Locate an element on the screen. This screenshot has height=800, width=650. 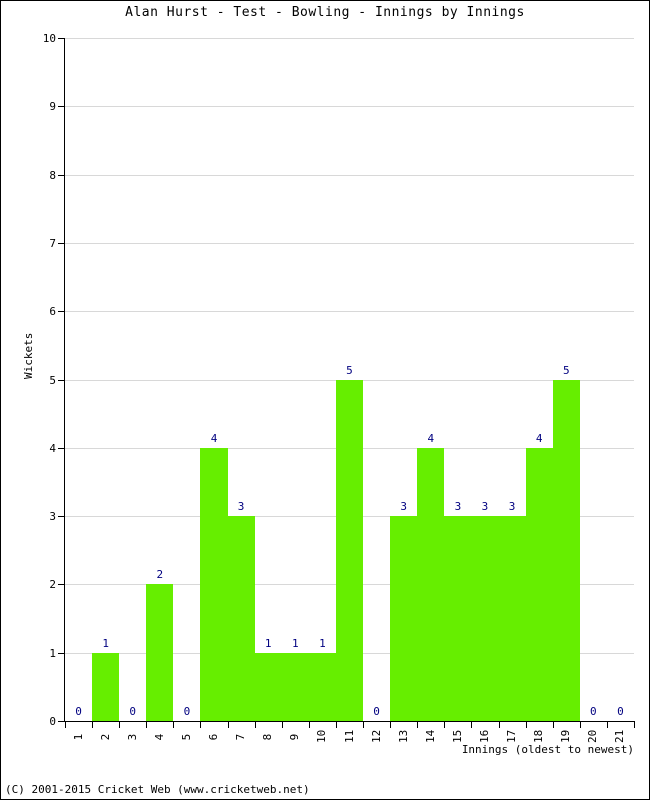
bar-value-label: 2 is located at coordinates (160, 575).